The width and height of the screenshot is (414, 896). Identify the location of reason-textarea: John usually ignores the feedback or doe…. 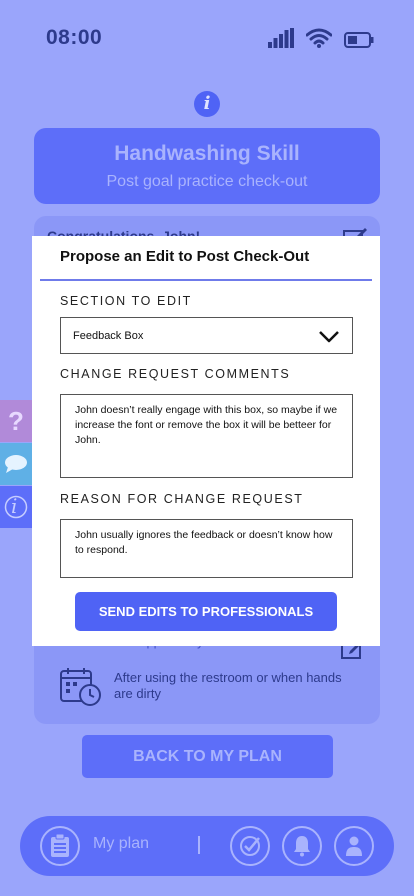
(206, 548).